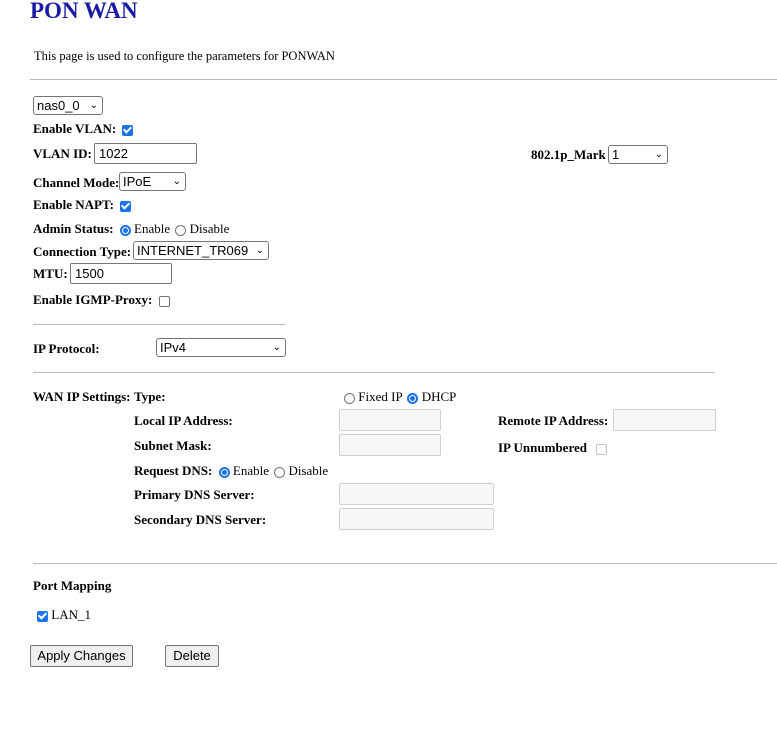 This screenshot has width=777, height=750. Describe the element at coordinates (280, 472) in the screenshot. I see `request-dns-disable-radio` at that location.